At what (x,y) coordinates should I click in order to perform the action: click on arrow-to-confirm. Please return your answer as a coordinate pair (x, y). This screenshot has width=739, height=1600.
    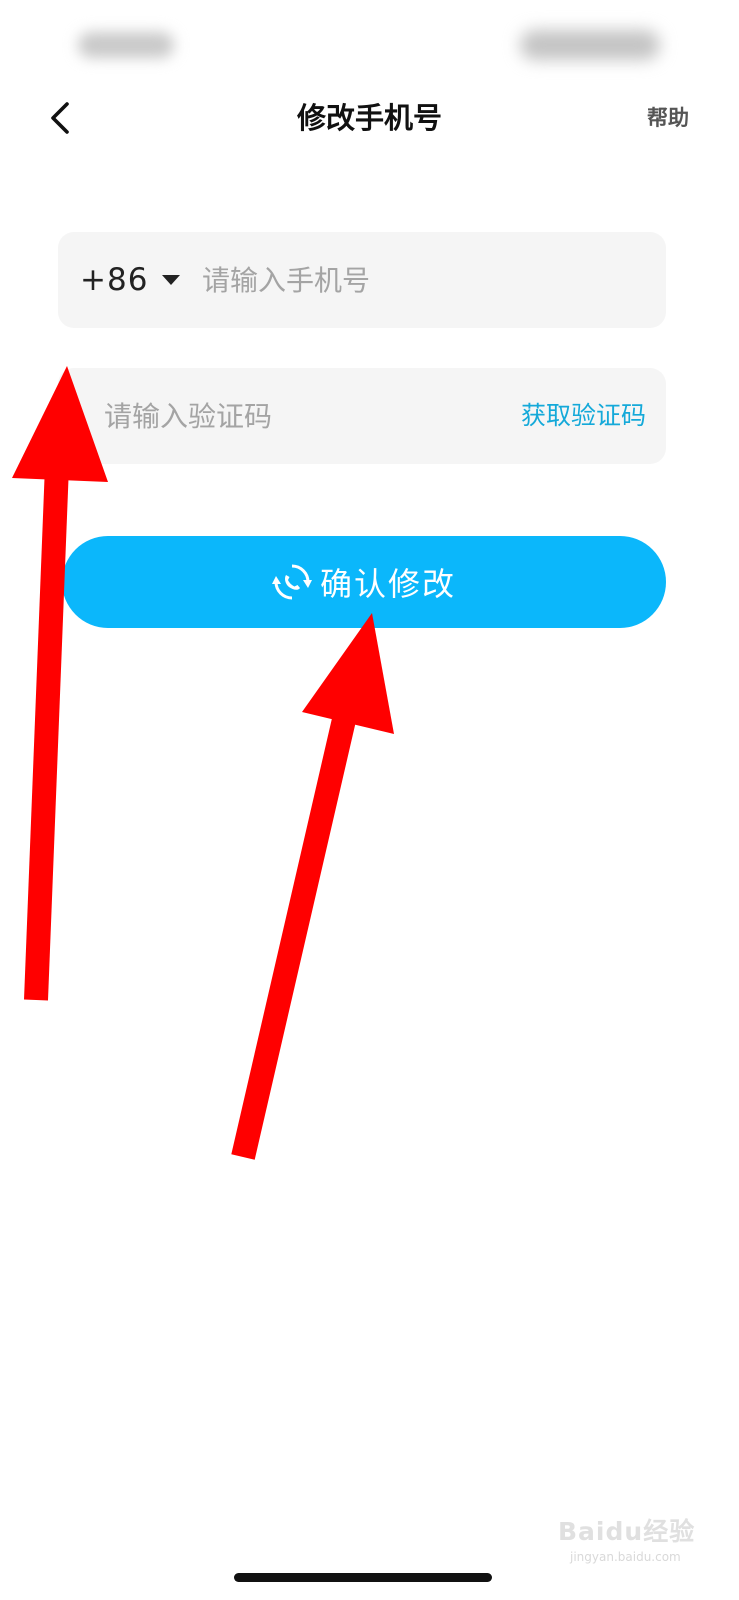
    Looking at the image, I should click on (312, 886).